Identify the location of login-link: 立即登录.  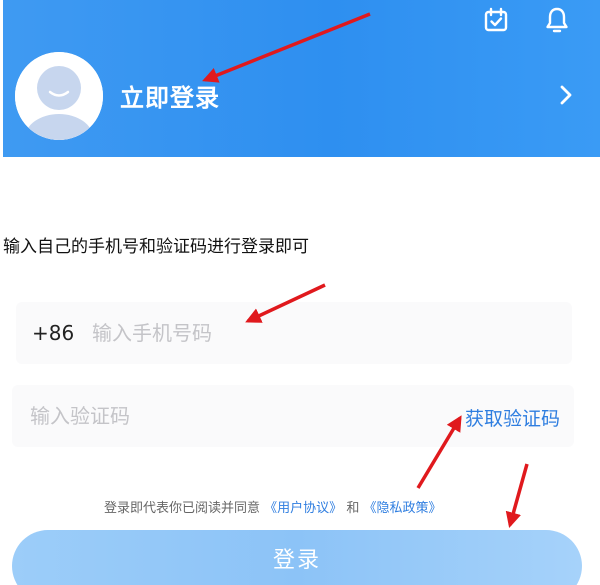
(170, 95).